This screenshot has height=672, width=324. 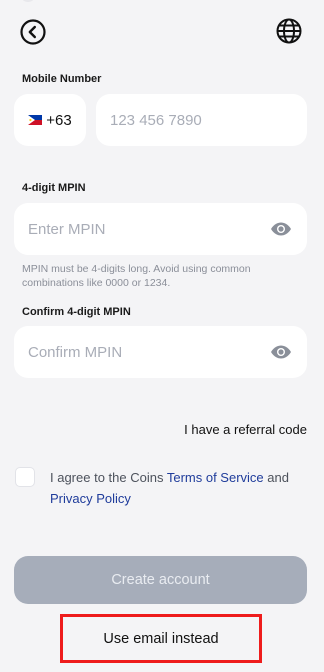 What do you see at coordinates (25, 477) in the screenshot?
I see `terms-checkbox` at bounding box center [25, 477].